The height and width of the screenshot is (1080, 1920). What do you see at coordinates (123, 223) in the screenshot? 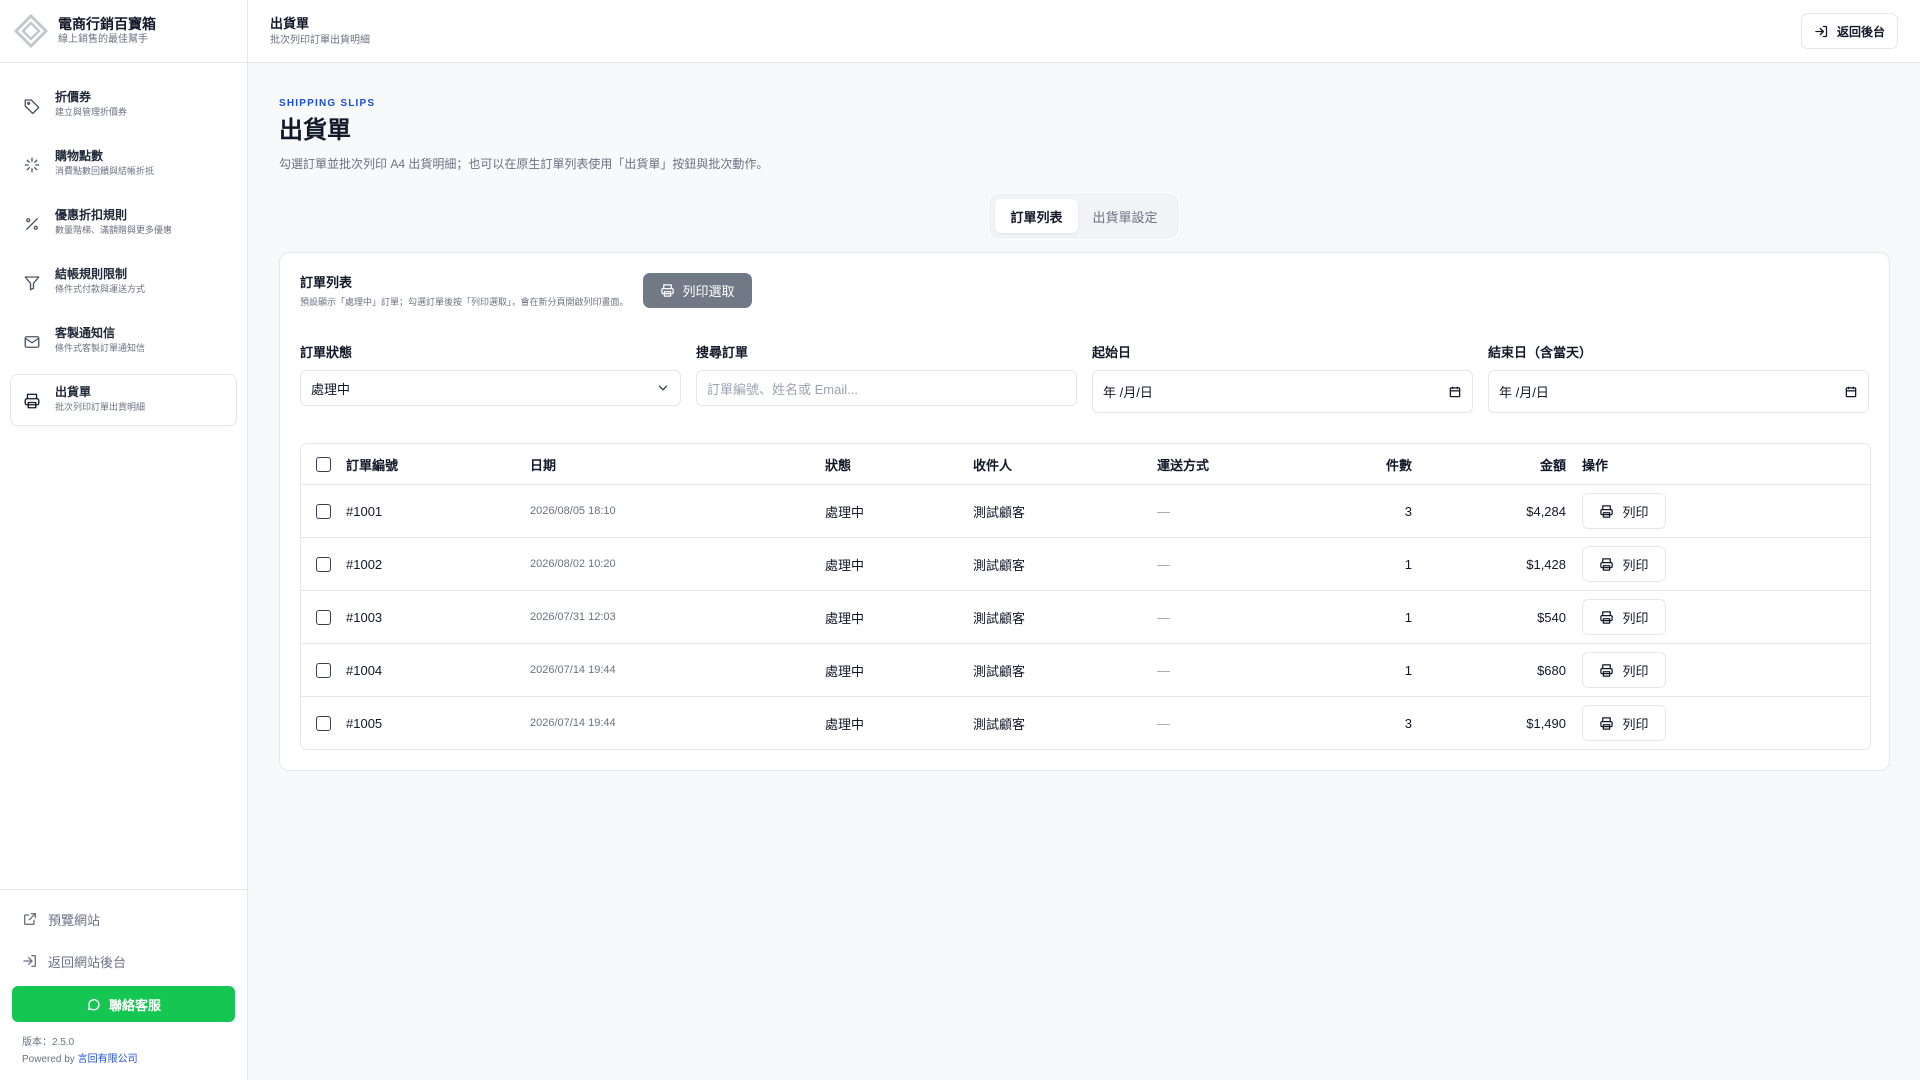
I see `sidebar-item-discount-rules: 優惠折扣規則 數量階梯、滿額贈與更多優惠` at bounding box center [123, 223].